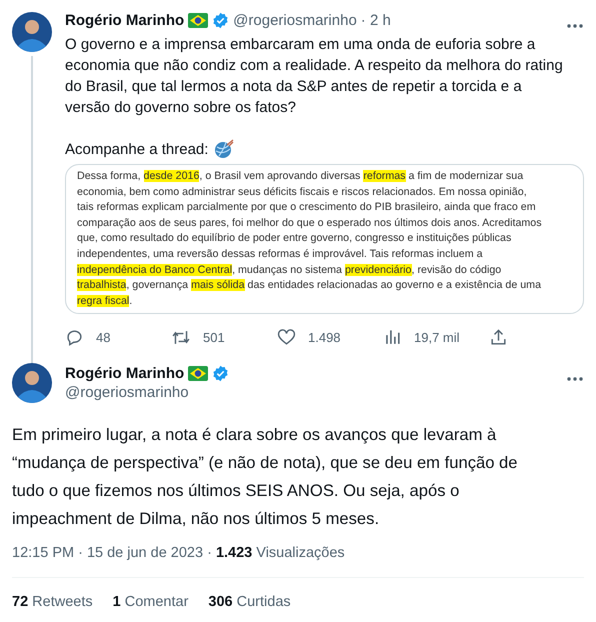 This screenshot has height=622, width=596. I want to click on reply-count: 48, so click(103, 338).